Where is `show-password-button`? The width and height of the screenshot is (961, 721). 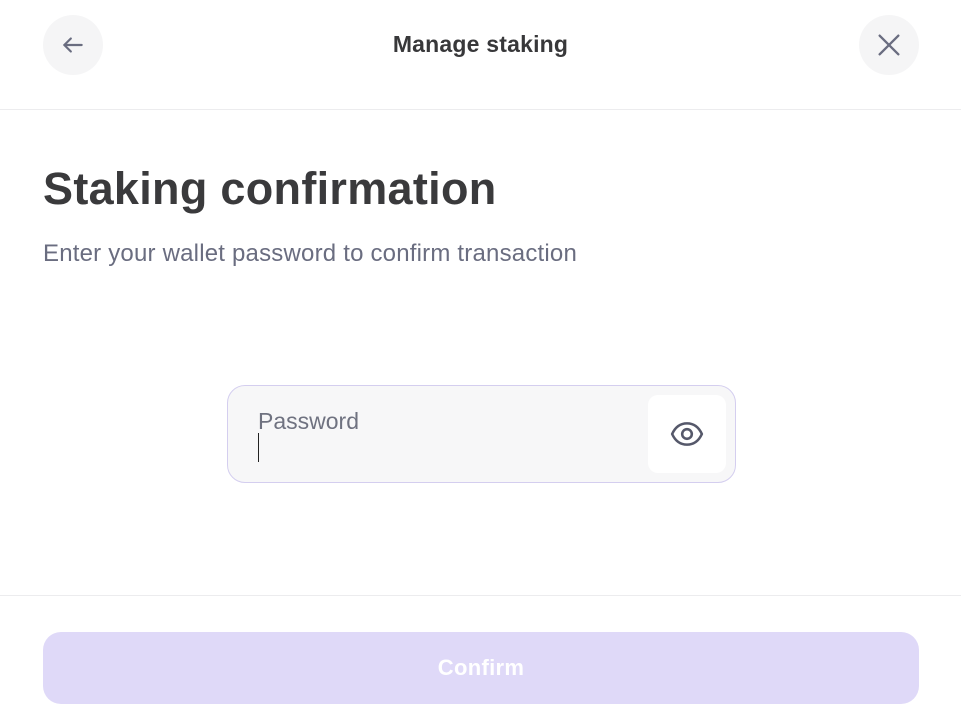
show-password-button is located at coordinates (687, 434).